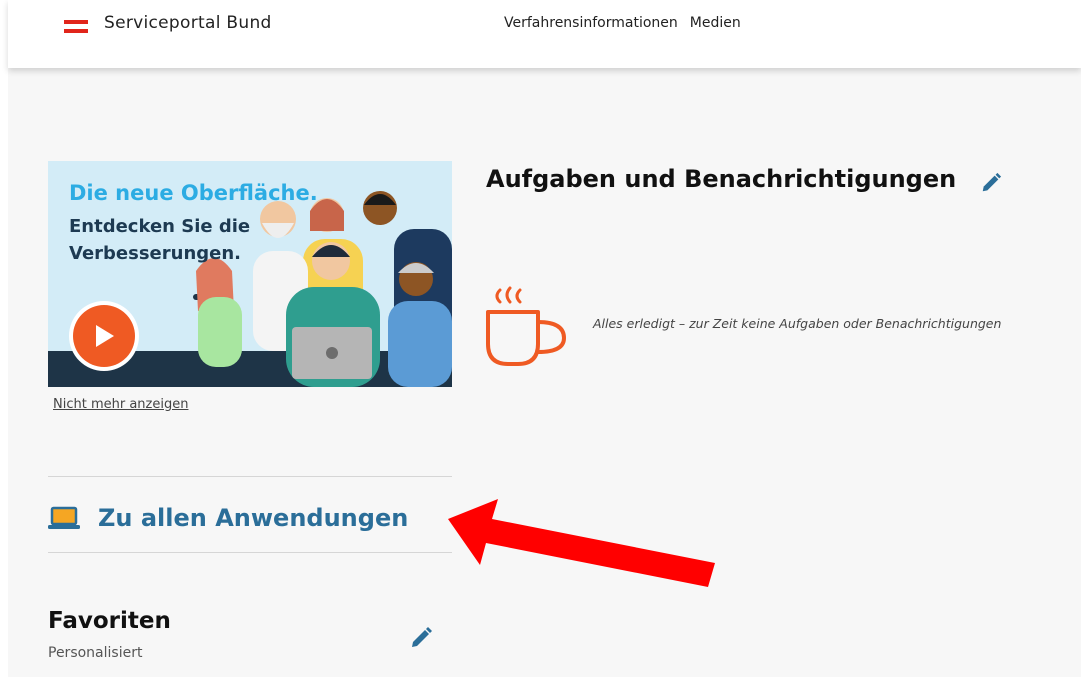 The image size is (1081, 677). I want to click on play-icon, so click(105, 336).